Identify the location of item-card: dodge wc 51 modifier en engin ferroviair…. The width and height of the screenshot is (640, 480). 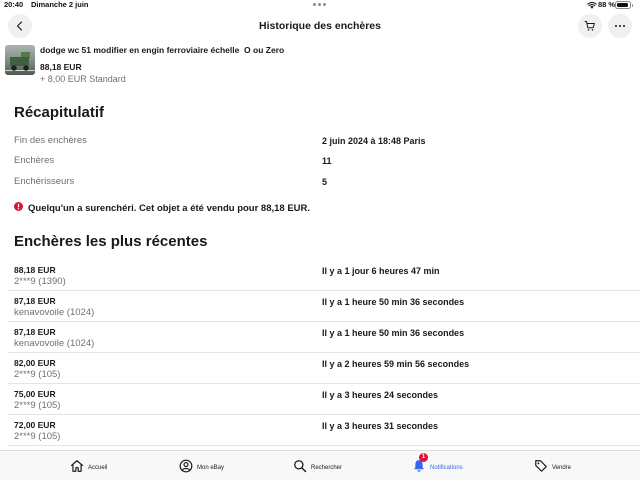
(320, 63).